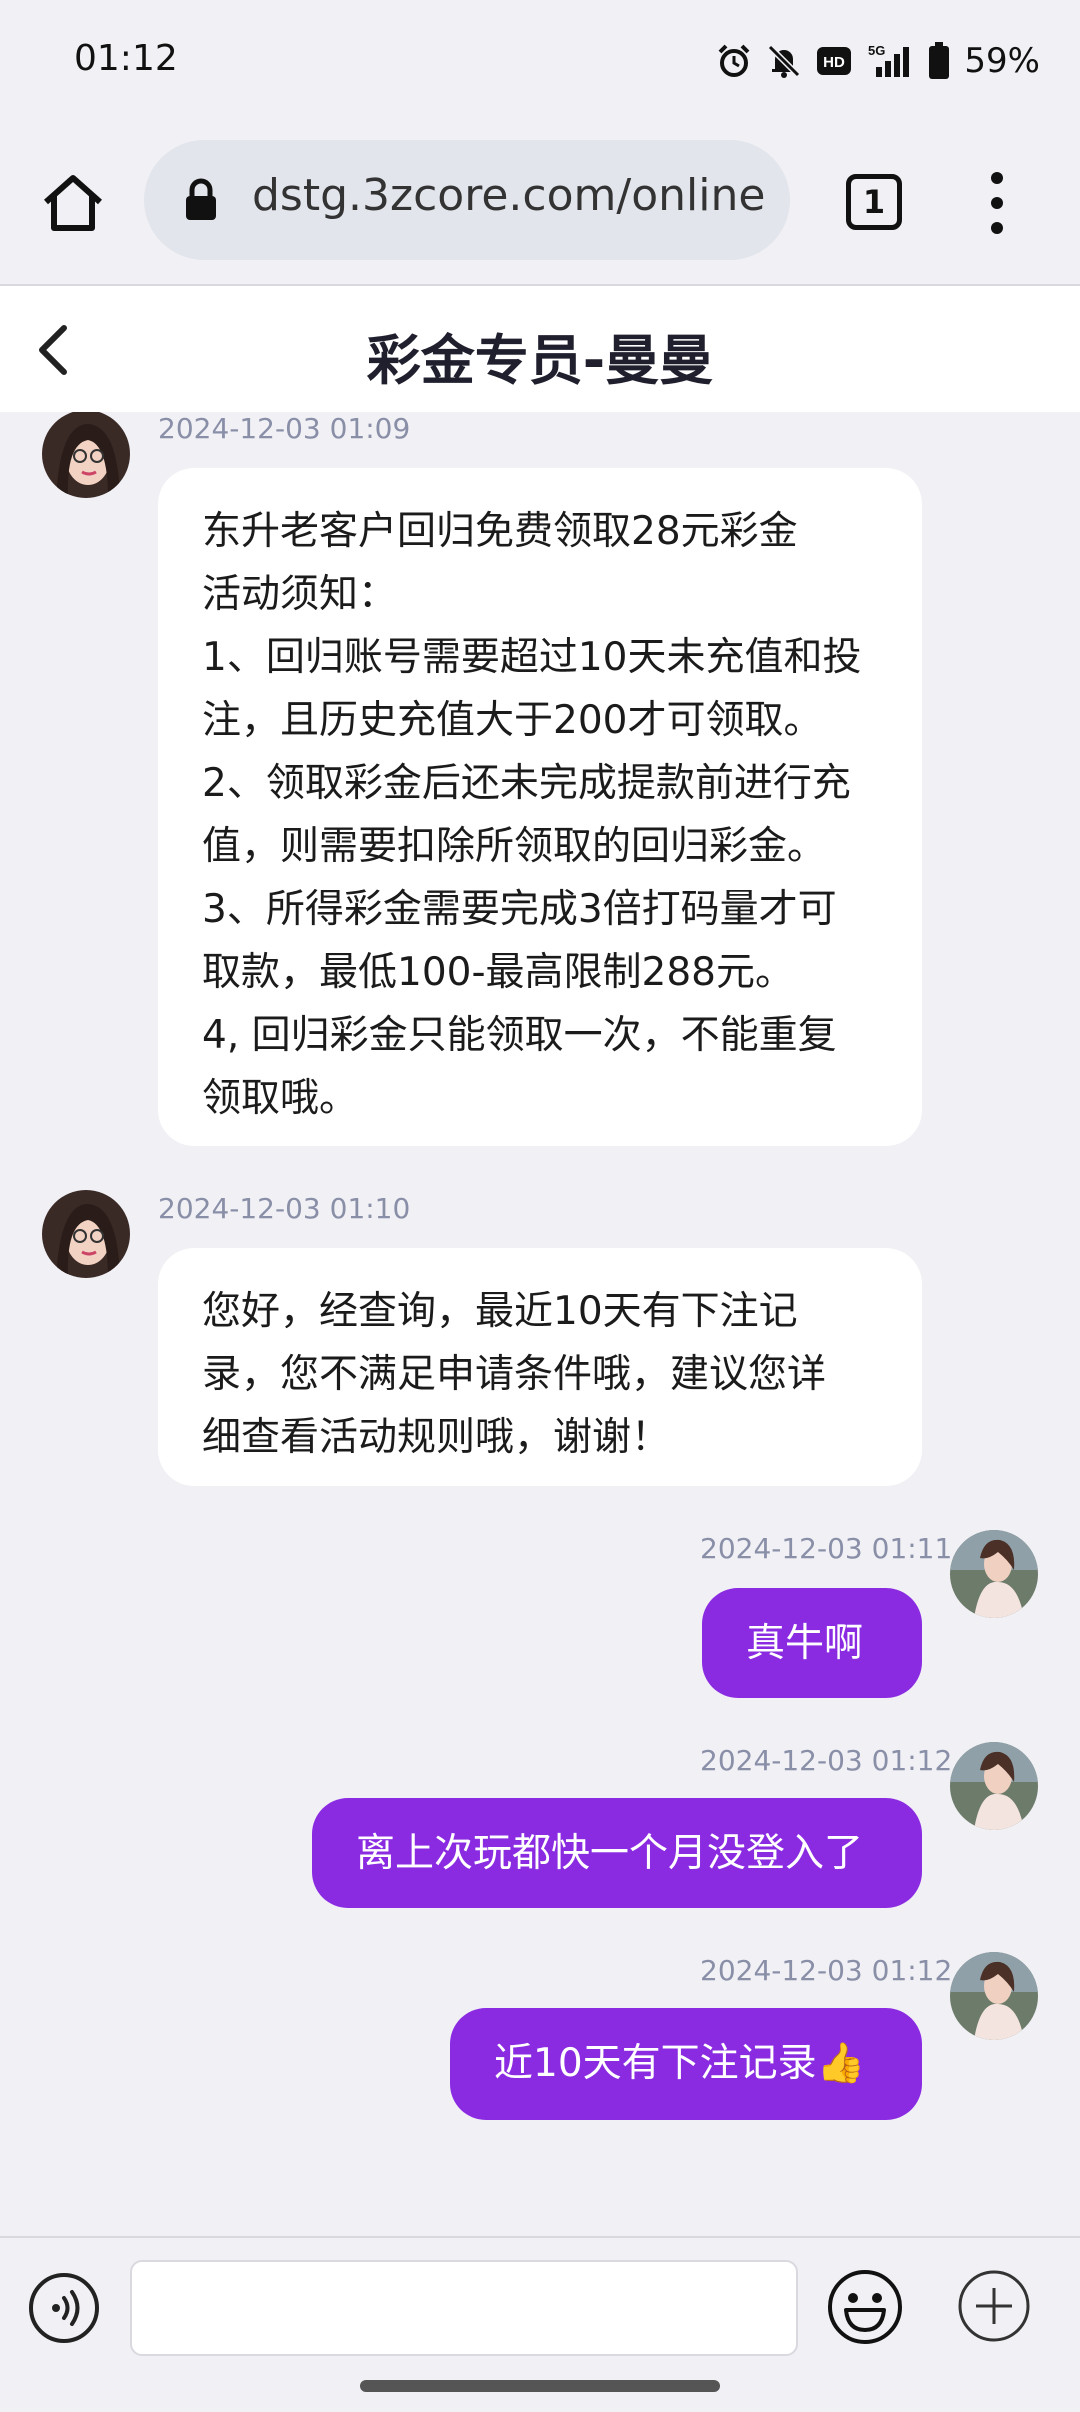  I want to click on message-line: 注，且历史充值大于200才可领取。, so click(512, 720).